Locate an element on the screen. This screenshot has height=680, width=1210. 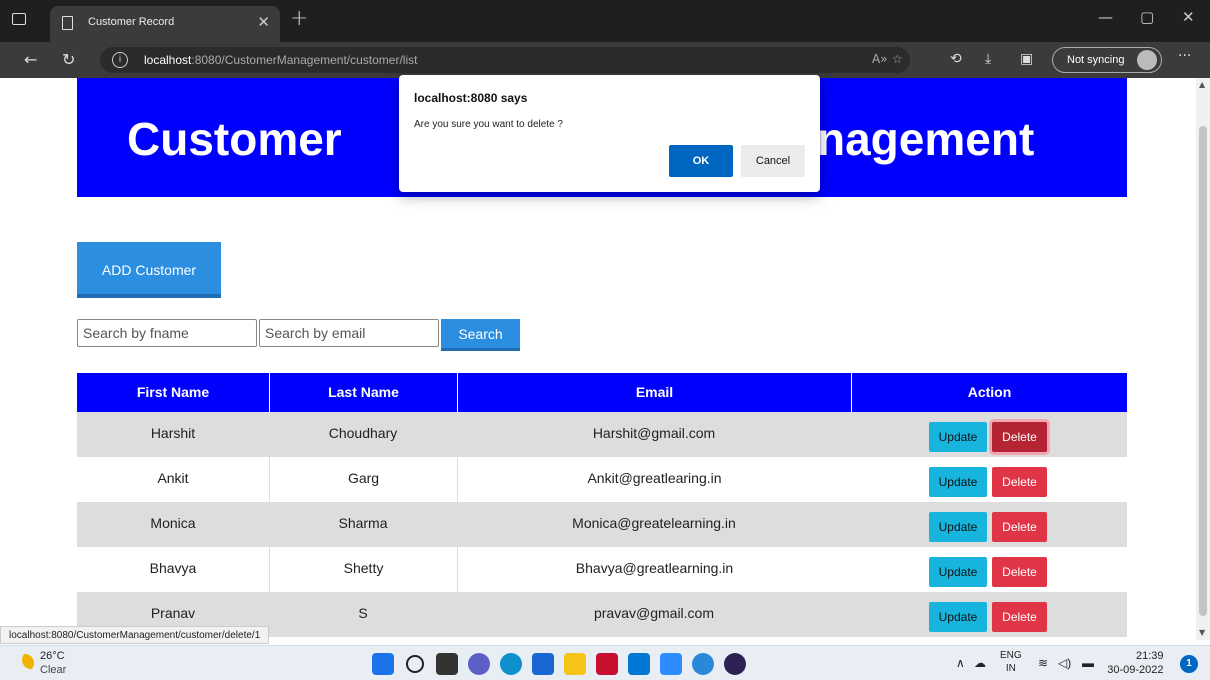
cell-first-name: Harshit is located at coordinates (173, 433).